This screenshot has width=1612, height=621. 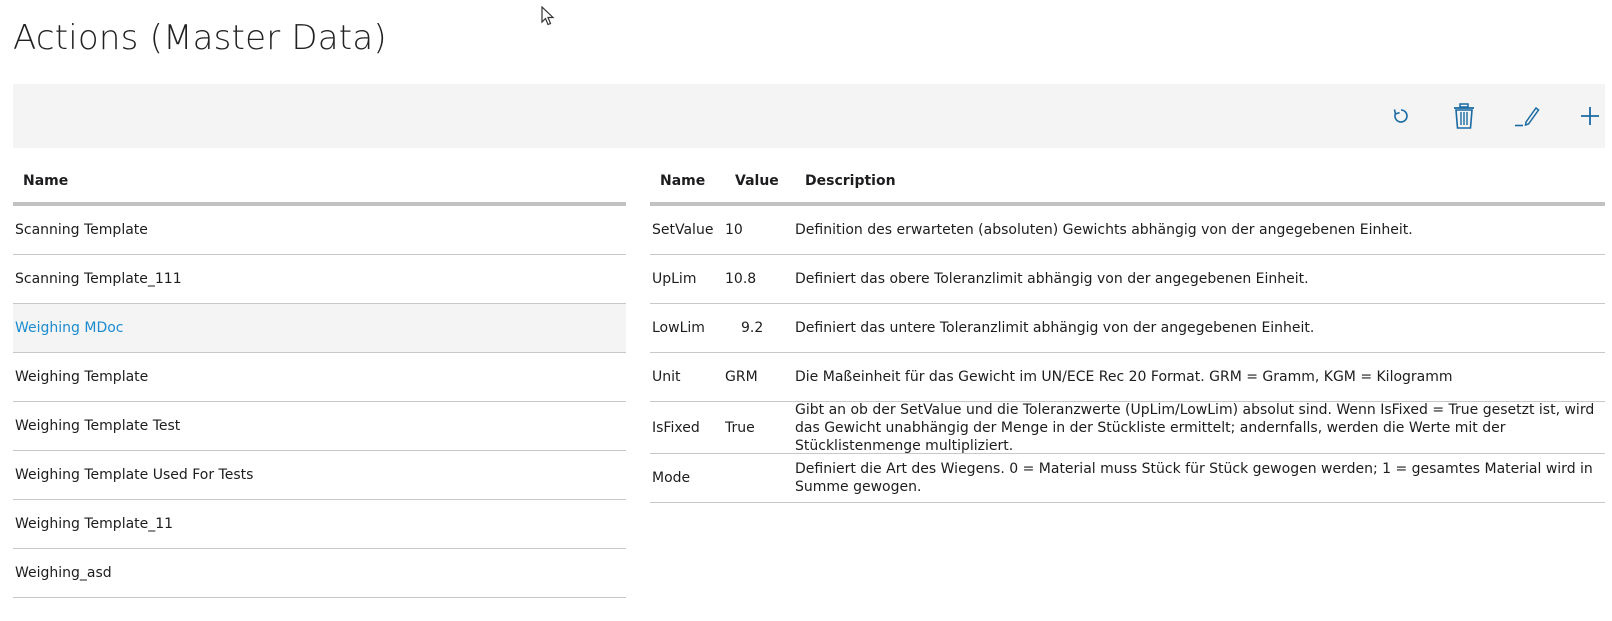 I want to click on refresh-icon, so click(x=1400, y=116).